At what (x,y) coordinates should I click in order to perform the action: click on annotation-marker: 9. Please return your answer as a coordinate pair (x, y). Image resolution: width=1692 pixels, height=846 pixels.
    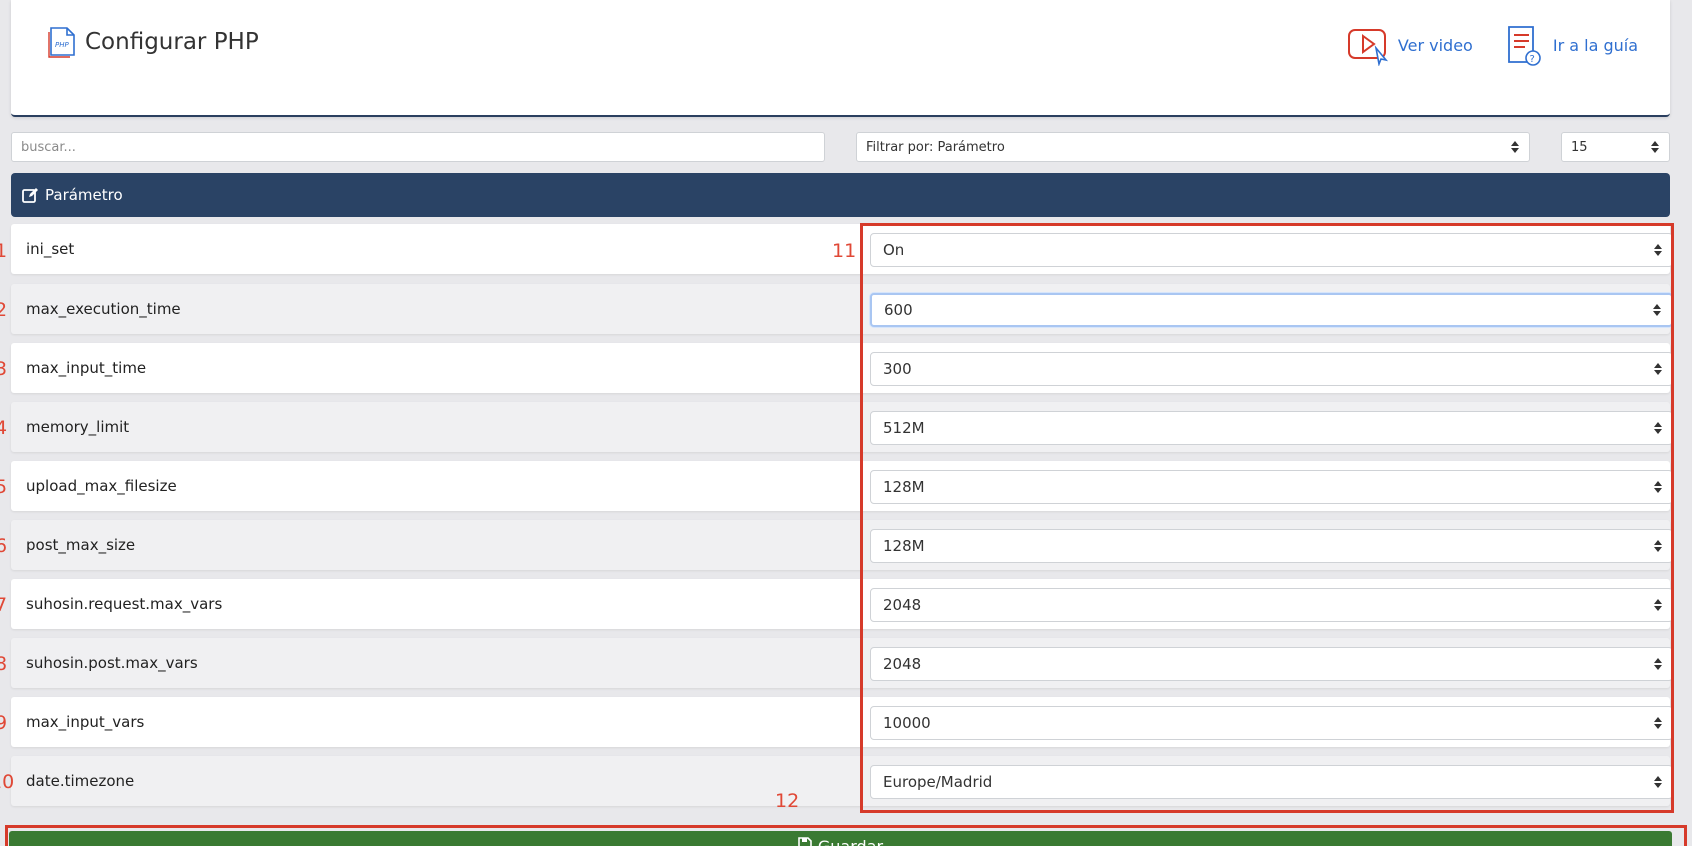
    Looking at the image, I should click on (4, 723).